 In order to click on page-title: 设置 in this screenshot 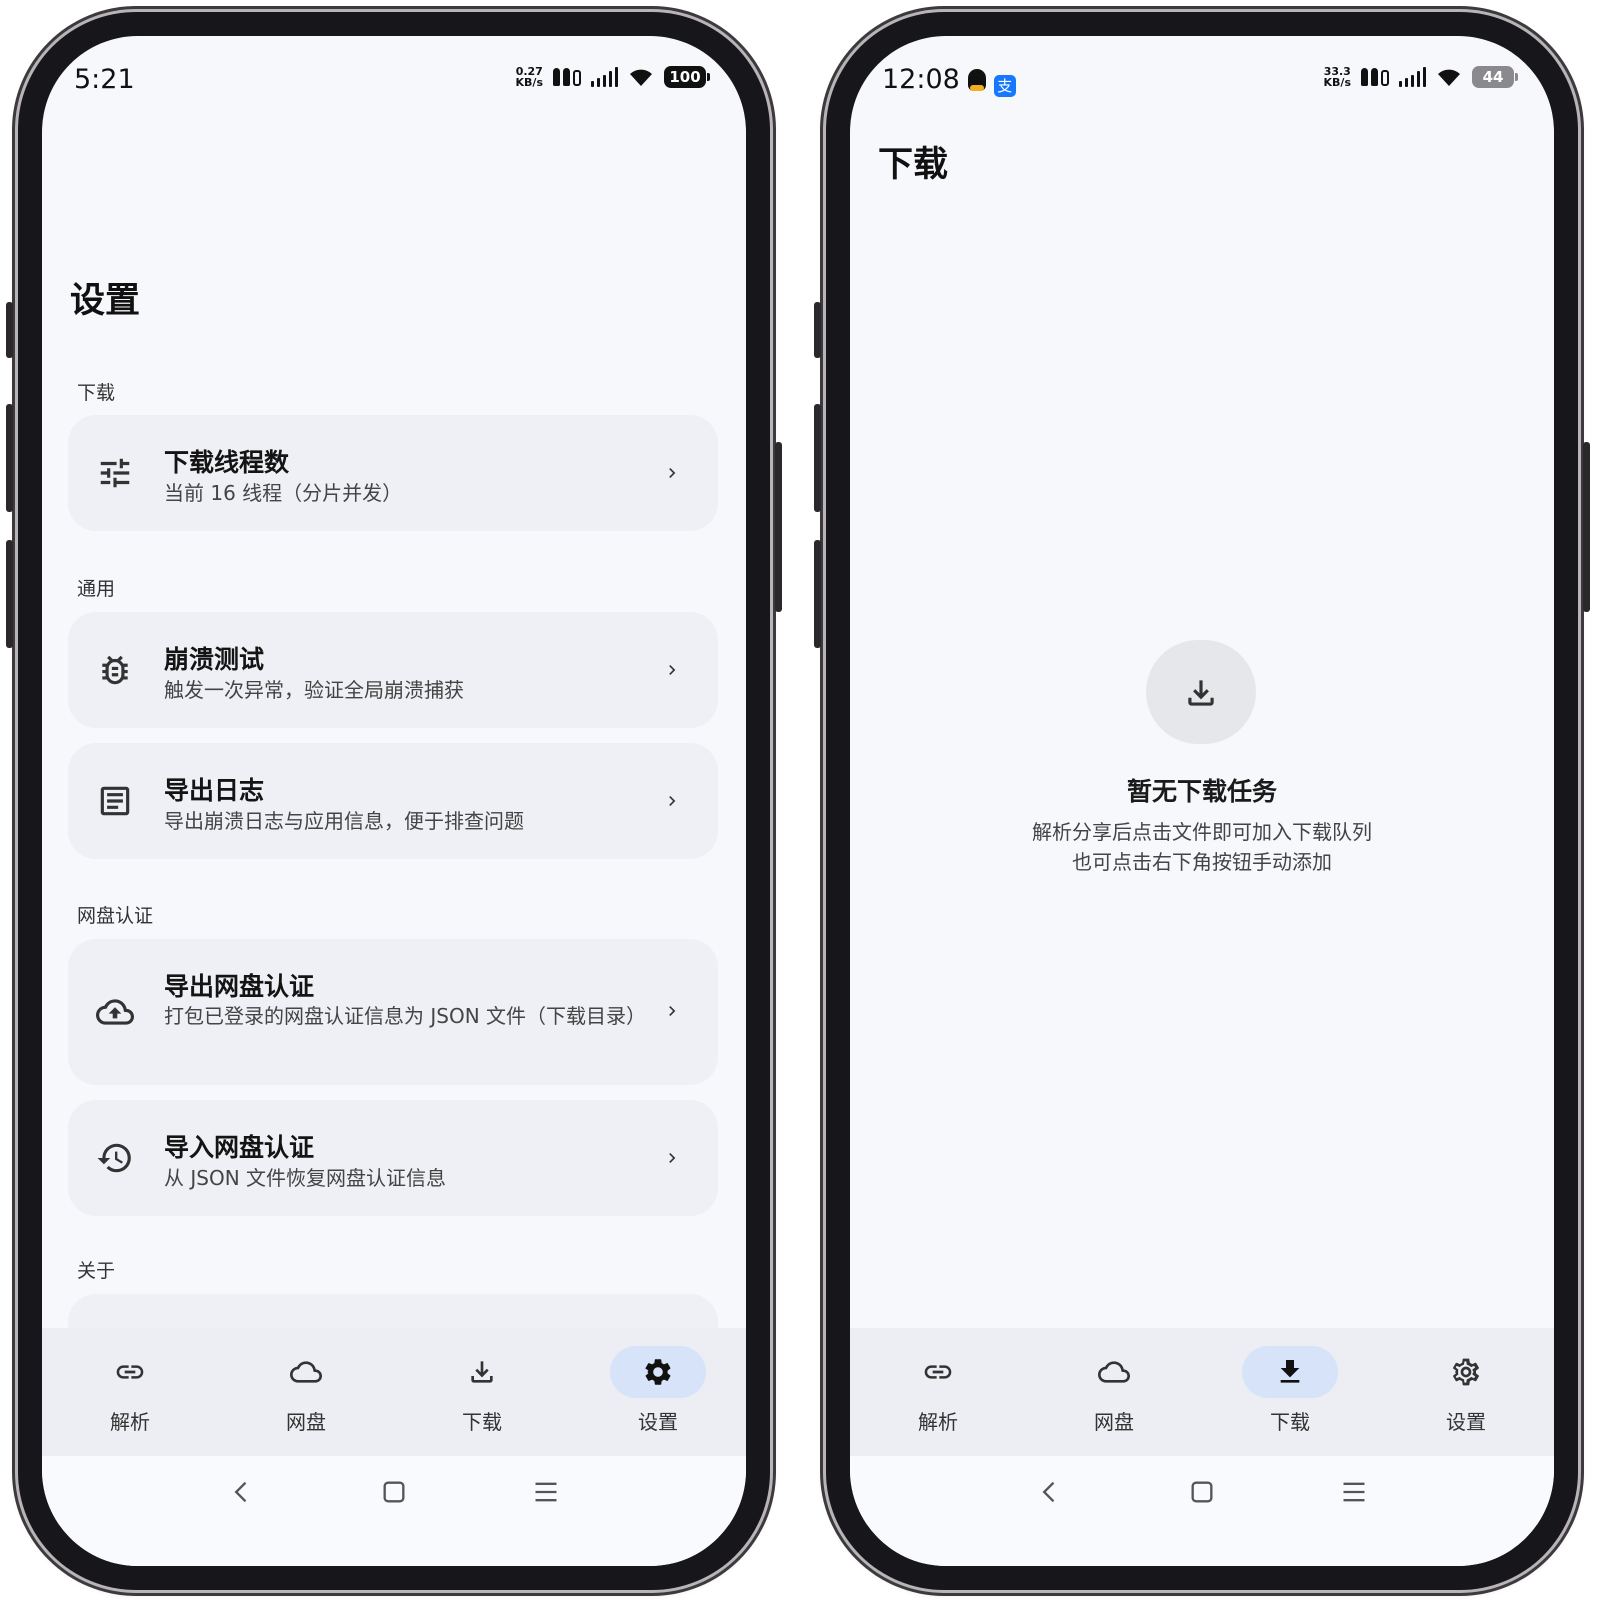, I will do `click(105, 301)`.